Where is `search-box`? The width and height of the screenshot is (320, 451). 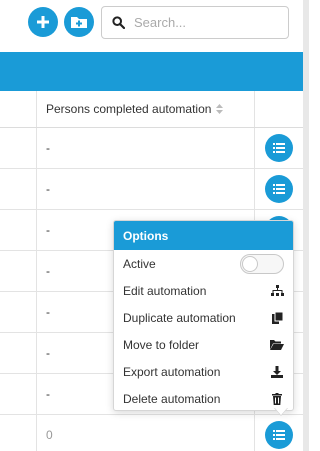 search-box is located at coordinates (195, 22).